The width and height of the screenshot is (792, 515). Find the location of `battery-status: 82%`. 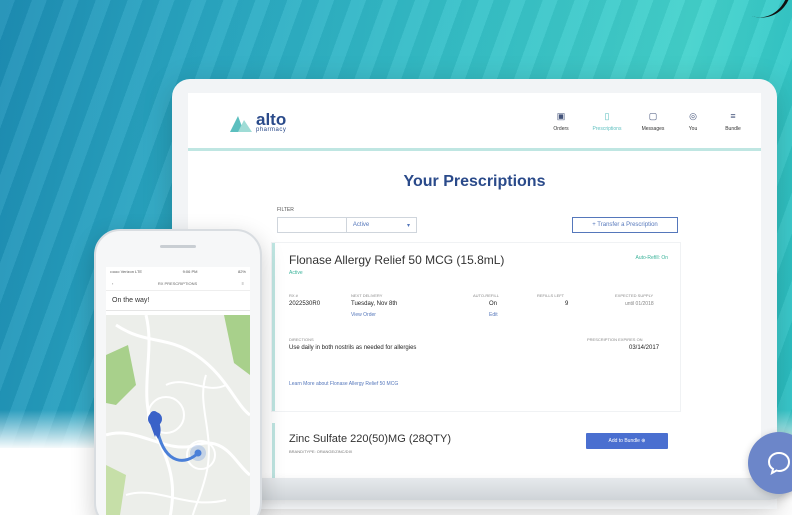

battery-status: 82% is located at coordinates (241, 271).